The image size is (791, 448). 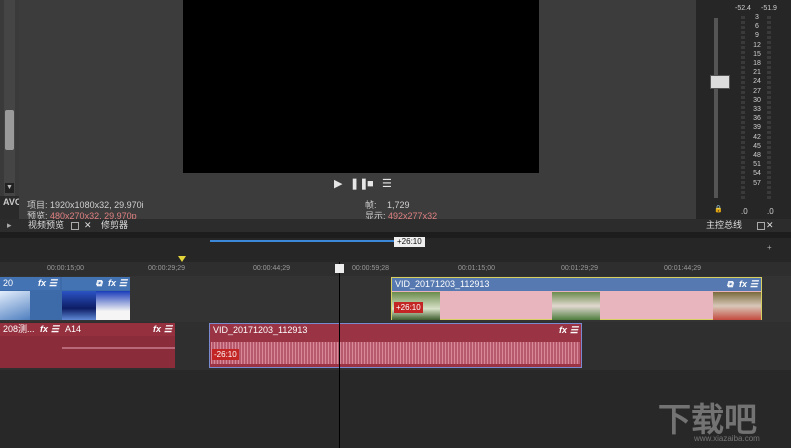 I want to click on meter-scale-label: 9, so click(x=757, y=36).